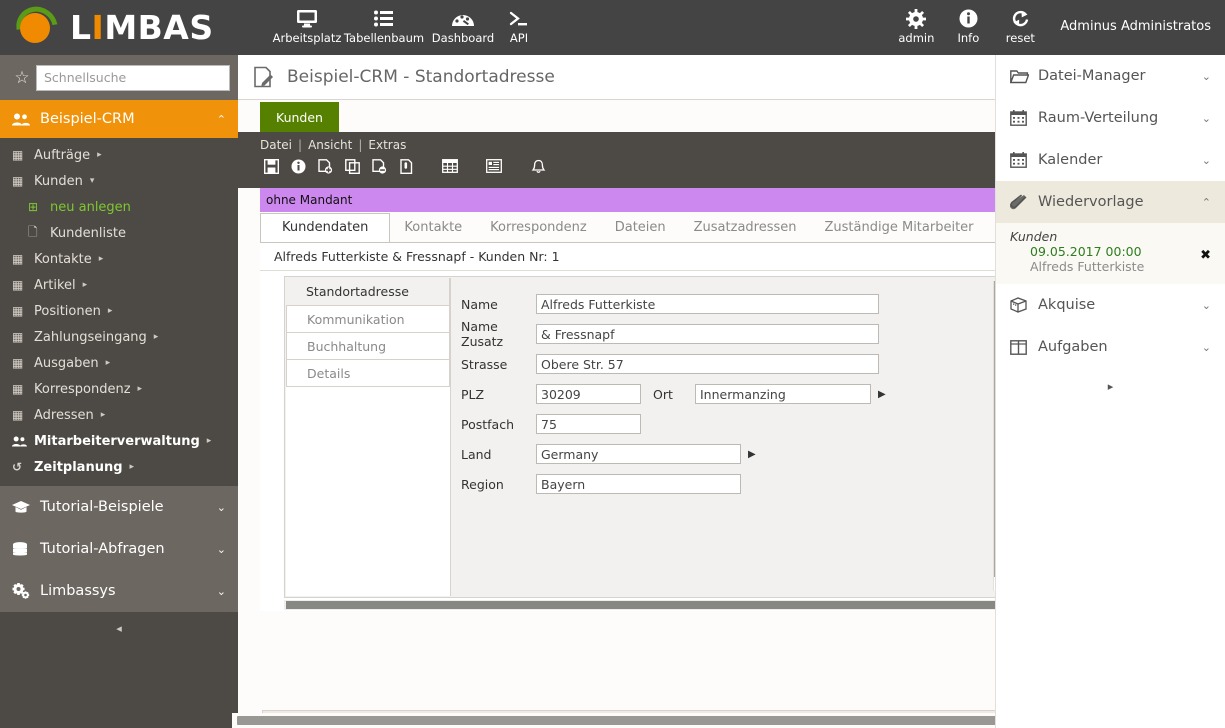  Describe the element at coordinates (745, 228) in the screenshot. I see `tab-zusatzadressen: Zusatzadressen` at that location.